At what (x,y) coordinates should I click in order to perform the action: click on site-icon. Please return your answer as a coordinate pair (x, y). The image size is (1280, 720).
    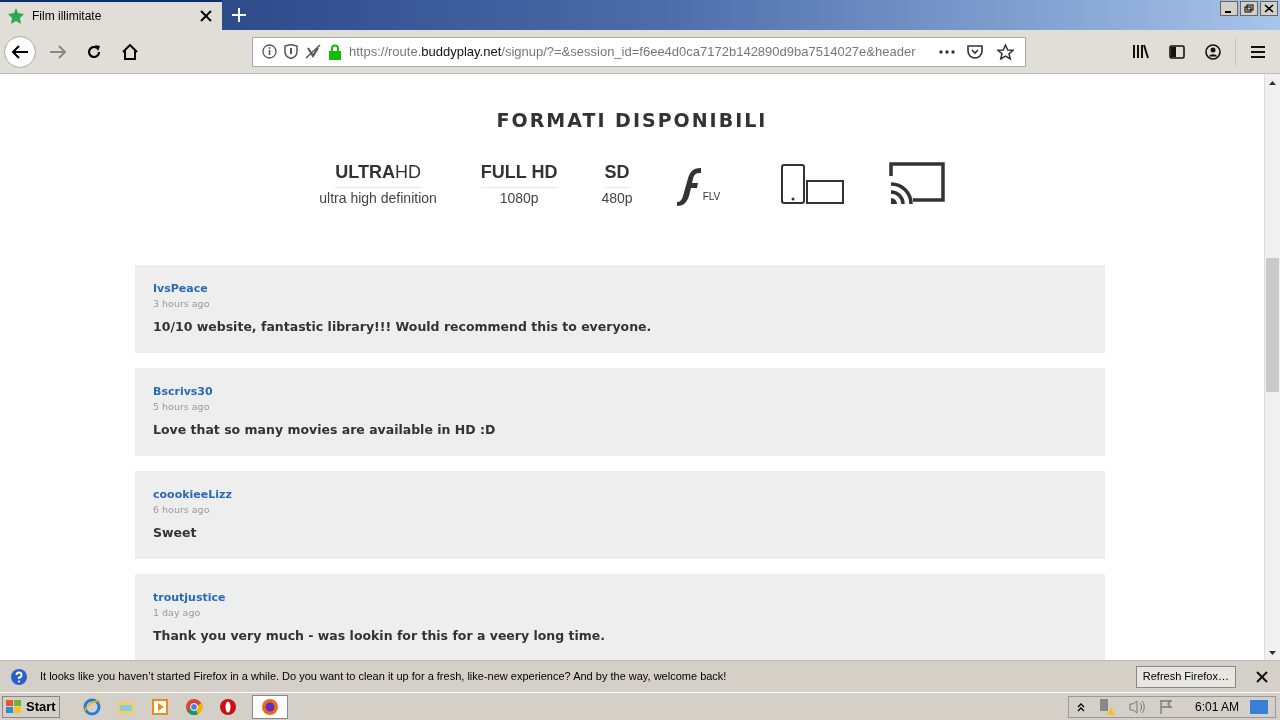
    Looking at the image, I should click on (16, 16).